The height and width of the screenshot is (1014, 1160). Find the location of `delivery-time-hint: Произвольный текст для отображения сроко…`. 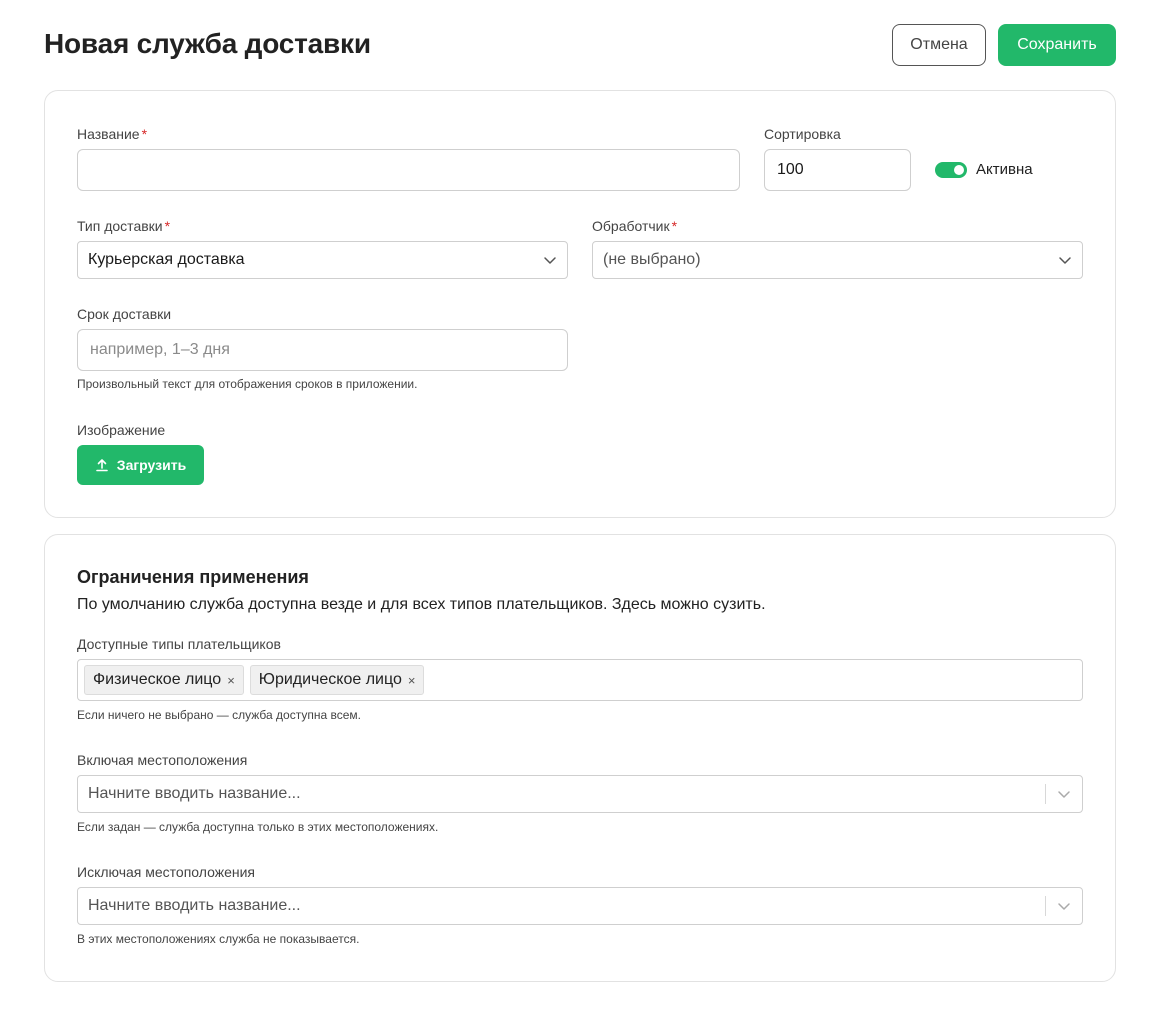

delivery-time-hint: Произвольный текст для отображения сроко… is located at coordinates (247, 384).